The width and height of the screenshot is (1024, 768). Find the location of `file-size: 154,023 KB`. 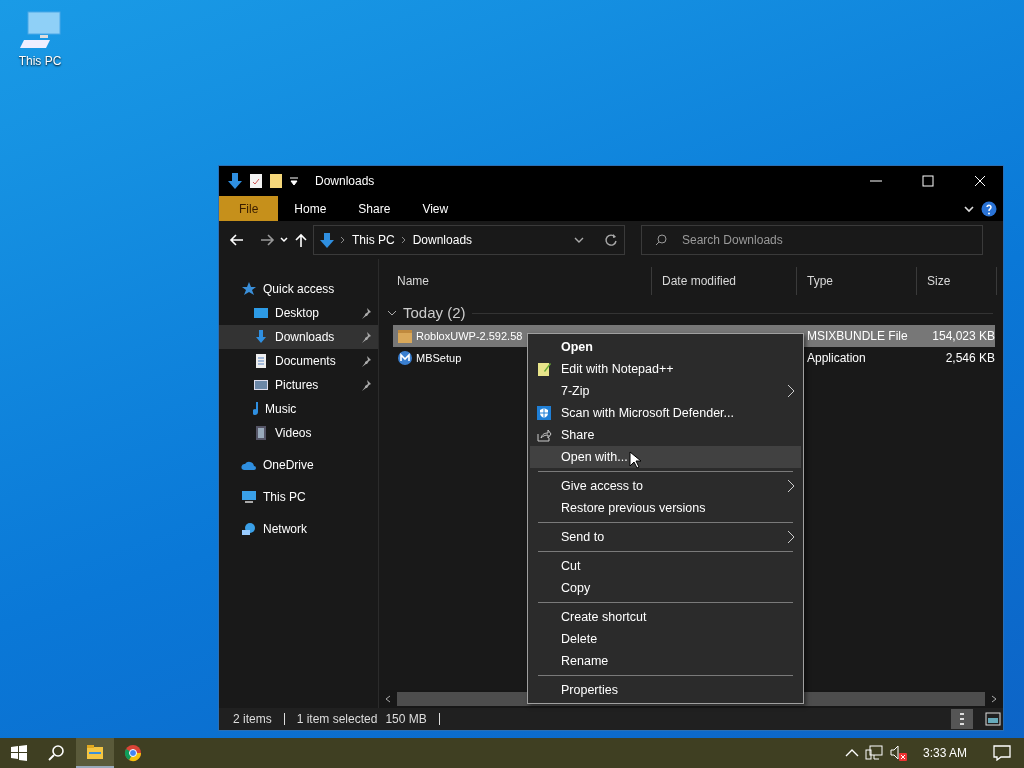

file-size: 154,023 KB is located at coordinates (963, 336).